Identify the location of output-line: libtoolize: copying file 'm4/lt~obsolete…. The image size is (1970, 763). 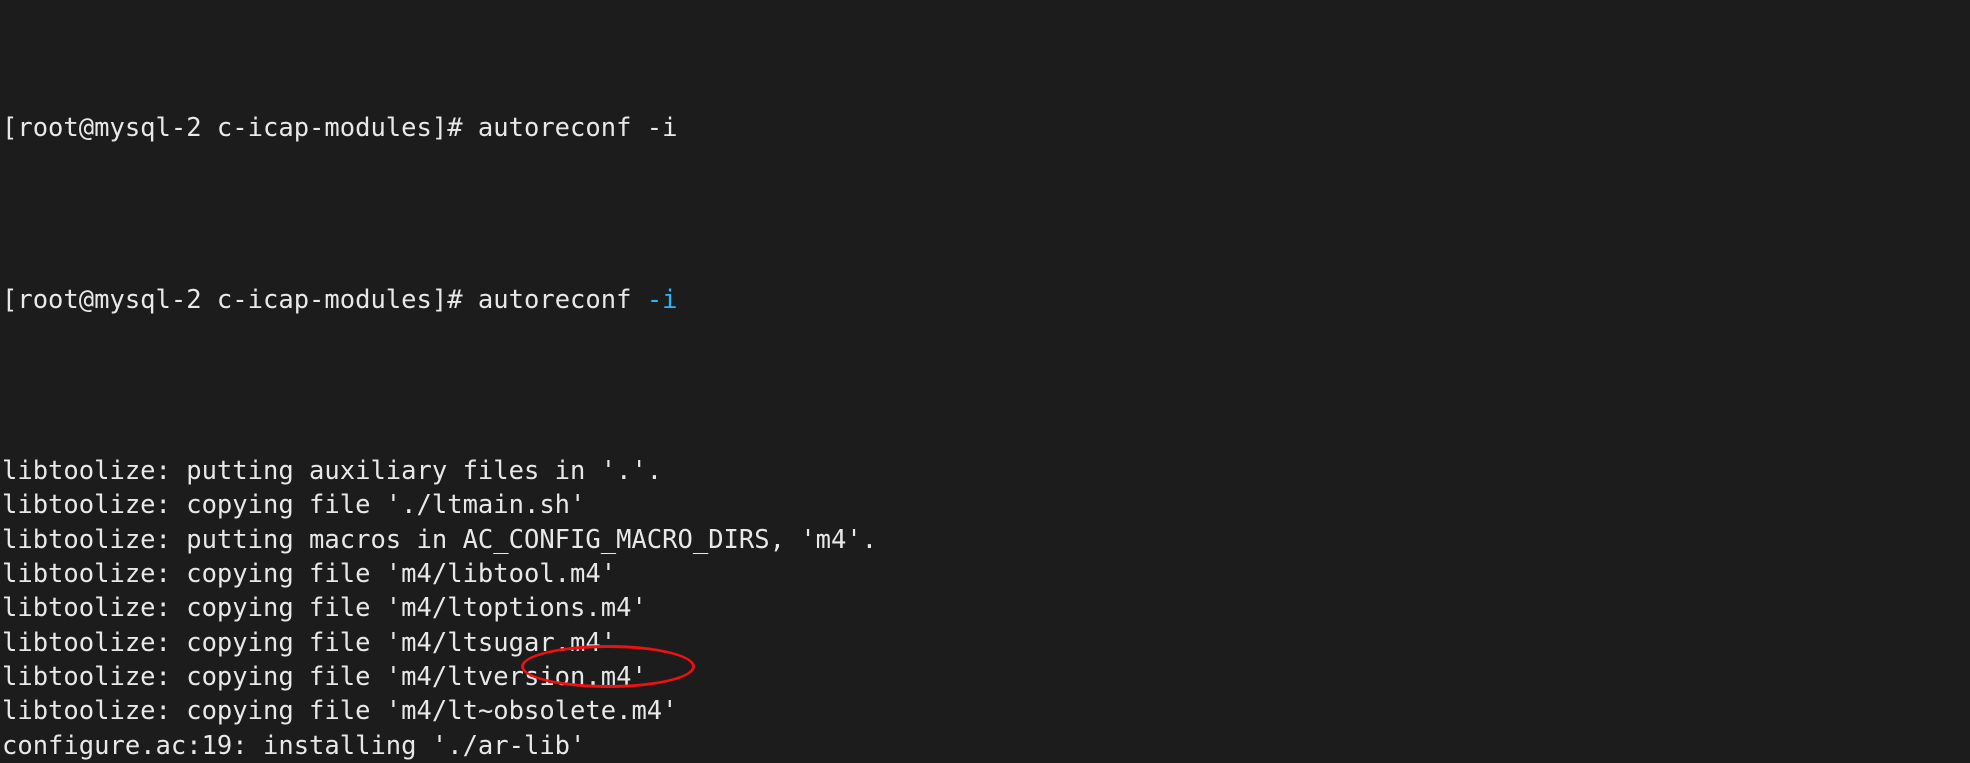
(702, 711).